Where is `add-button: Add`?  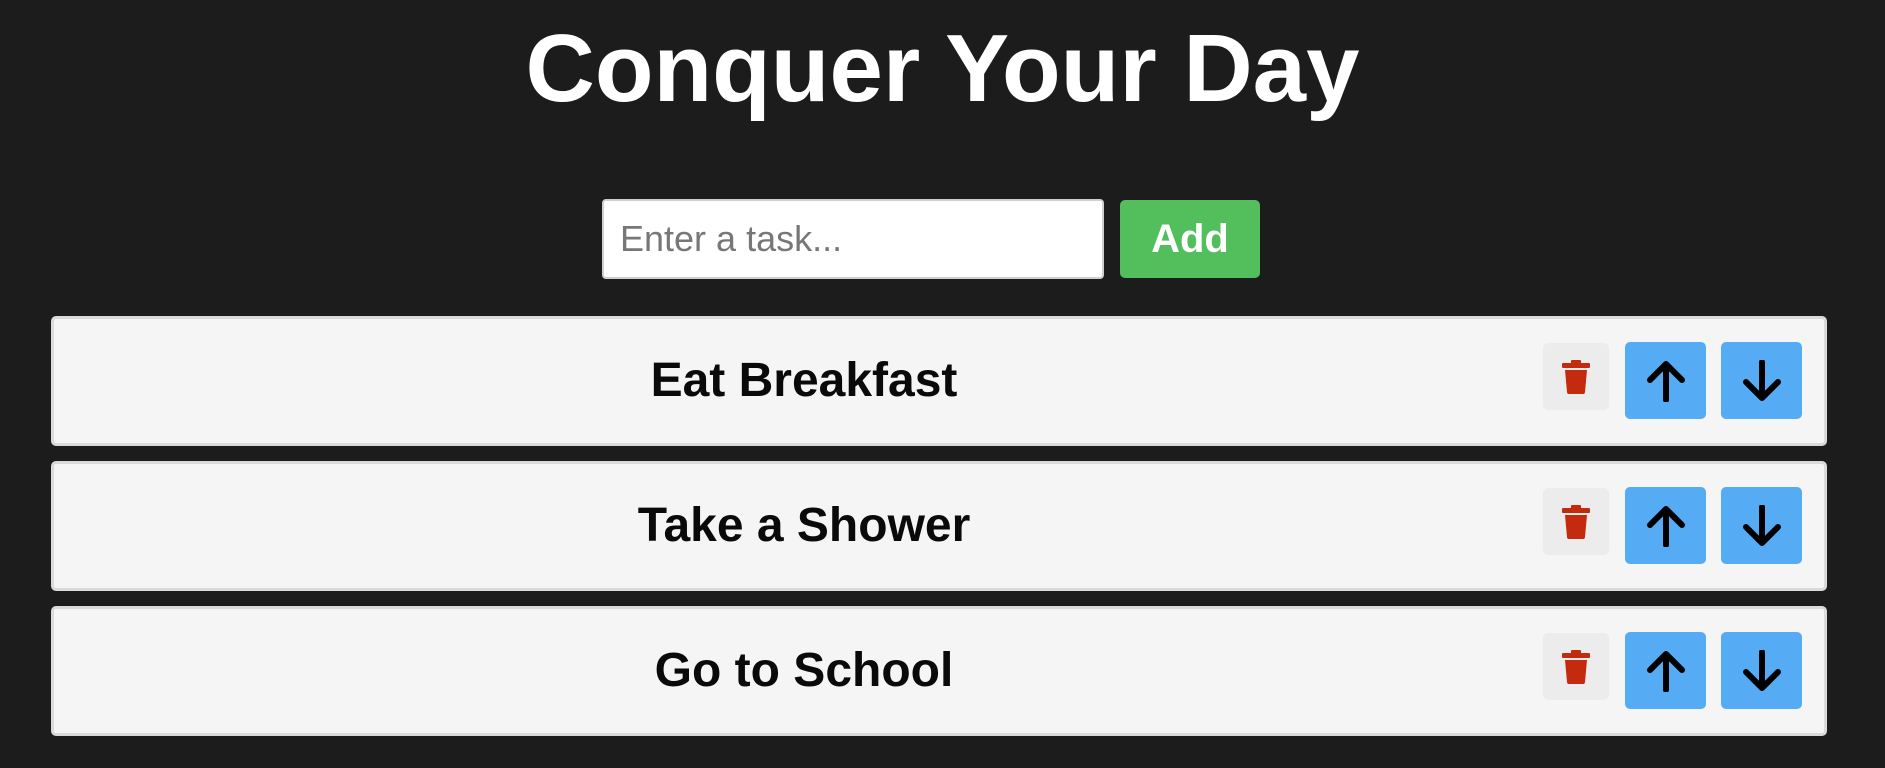 add-button: Add is located at coordinates (1190, 239).